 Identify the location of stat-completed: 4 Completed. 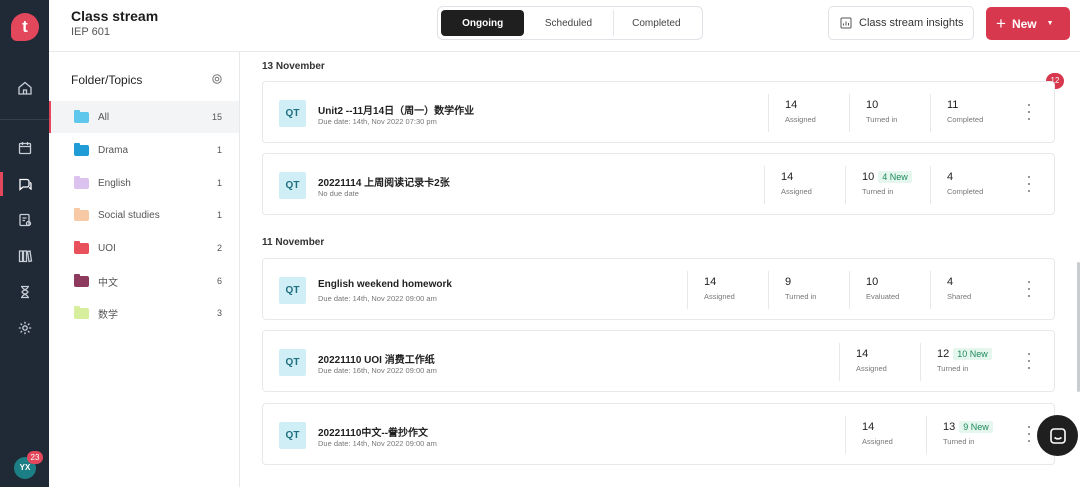
(956, 185).